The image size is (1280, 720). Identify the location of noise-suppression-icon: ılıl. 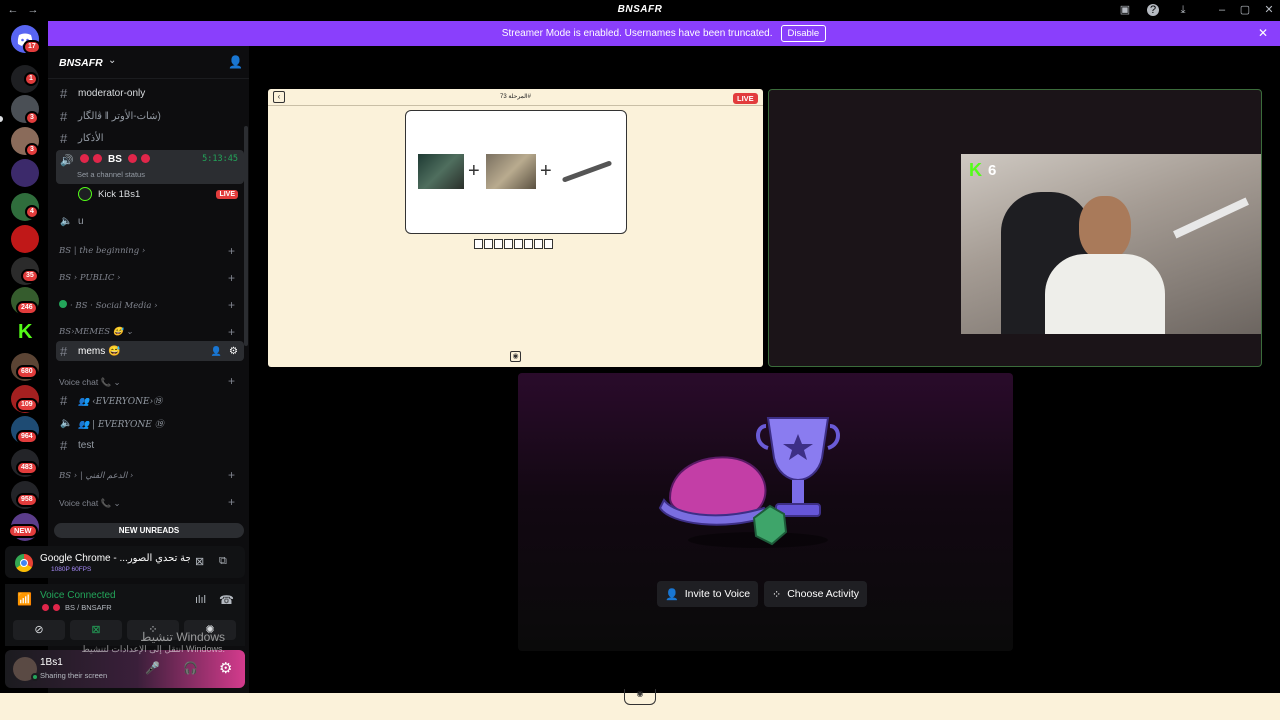
(200, 600).